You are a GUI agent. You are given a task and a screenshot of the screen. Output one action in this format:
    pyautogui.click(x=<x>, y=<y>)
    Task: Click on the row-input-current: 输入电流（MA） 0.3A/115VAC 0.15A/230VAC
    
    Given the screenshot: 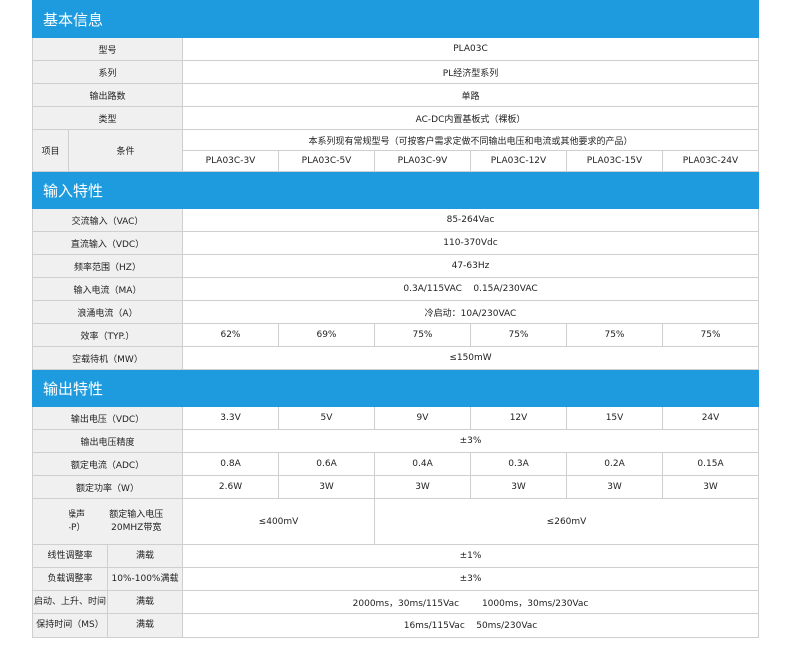 What is the action you would take?
    pyautogui.click(x=396, y=289)
    